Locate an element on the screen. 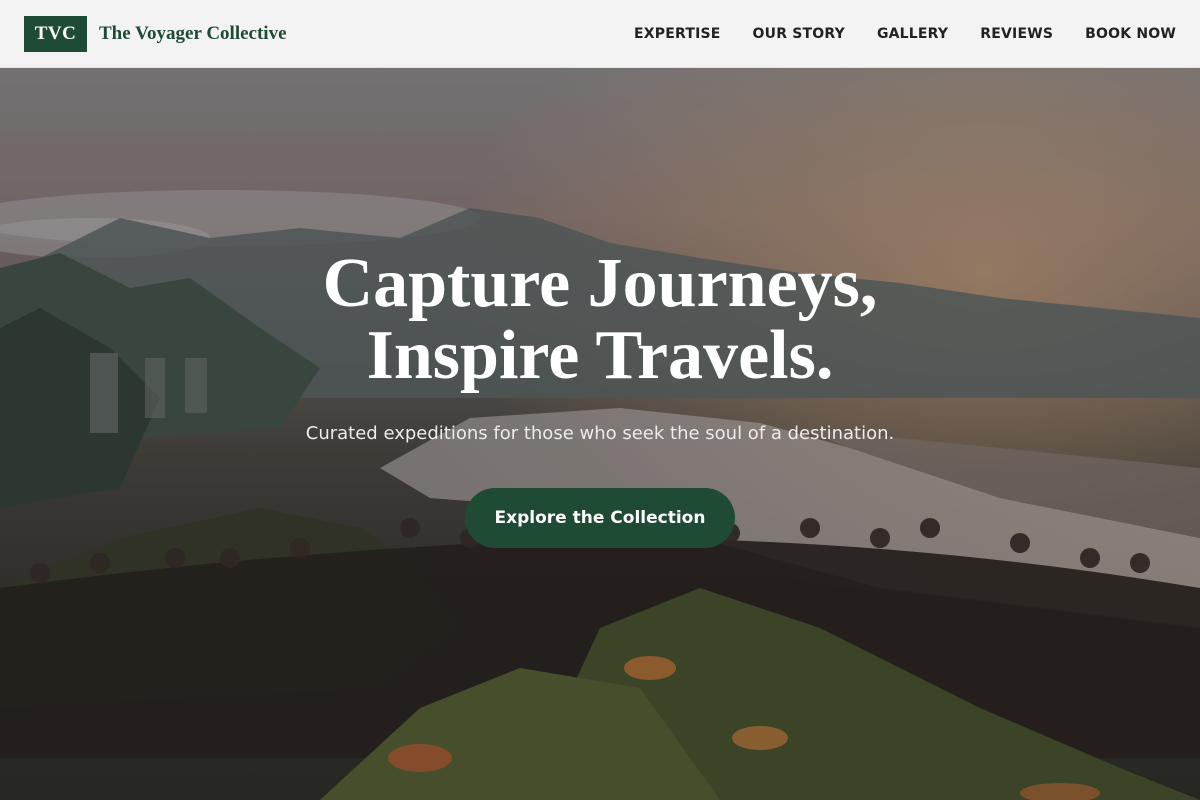 Image resolution: width=1200 pixels, height=800 pixels. nav-link-gallery: GALLERY is located at coordinates (912, 34).